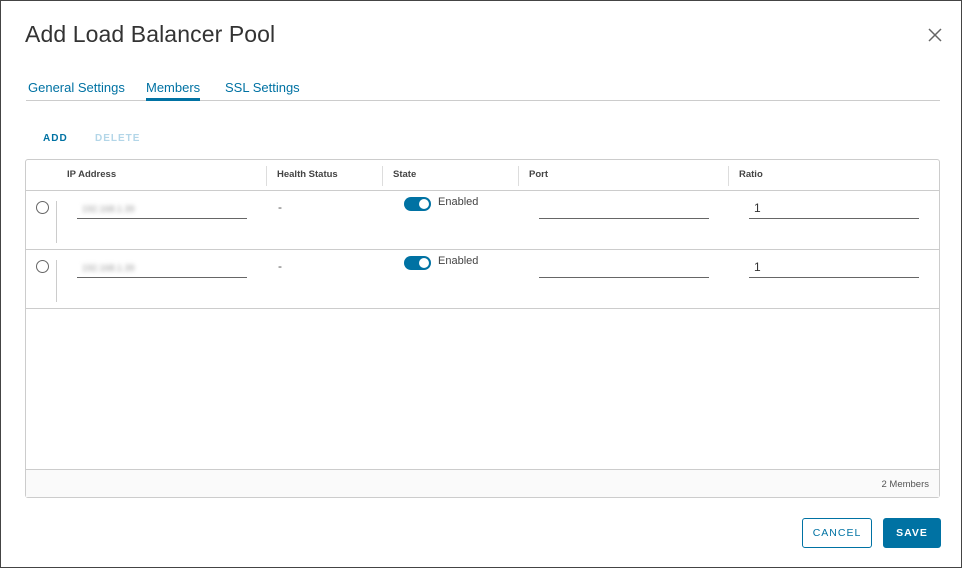  Describe the element at coordinates (912, 533) in the screenshot. I see `save-button: SAVE` at that location.